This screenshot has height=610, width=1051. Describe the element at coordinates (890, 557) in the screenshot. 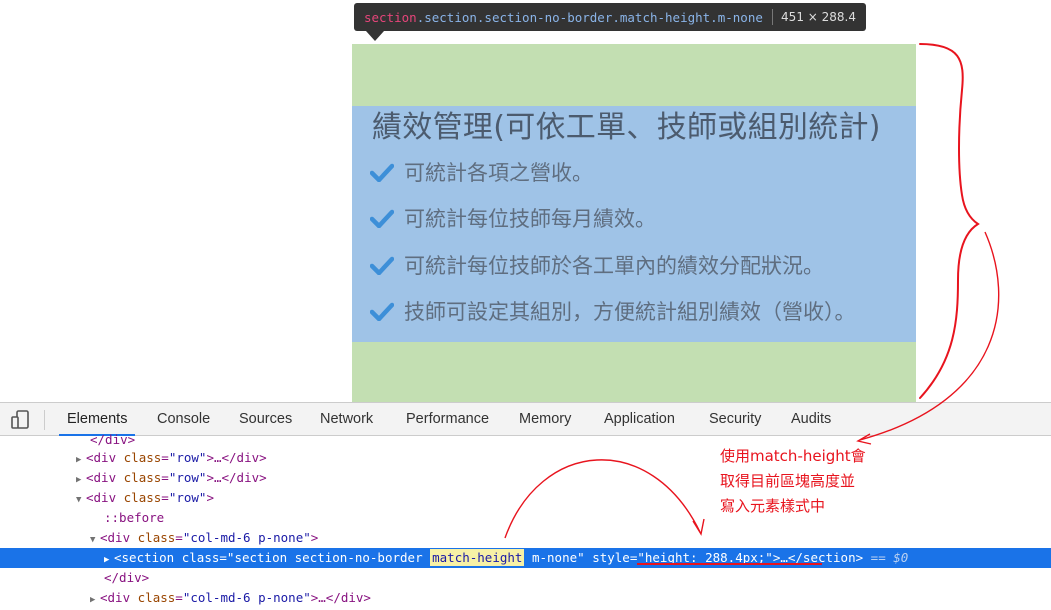

I see `console-ref: == $0` at that location.